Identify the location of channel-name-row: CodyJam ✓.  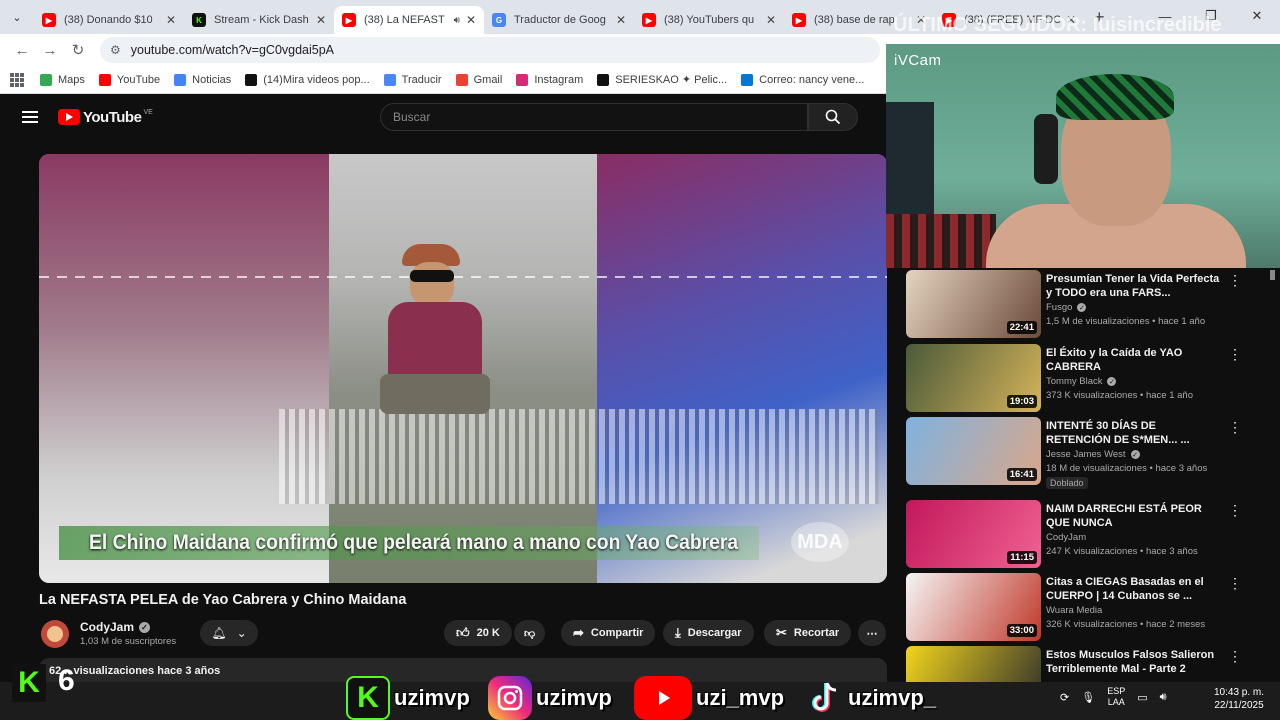
(115, 627).